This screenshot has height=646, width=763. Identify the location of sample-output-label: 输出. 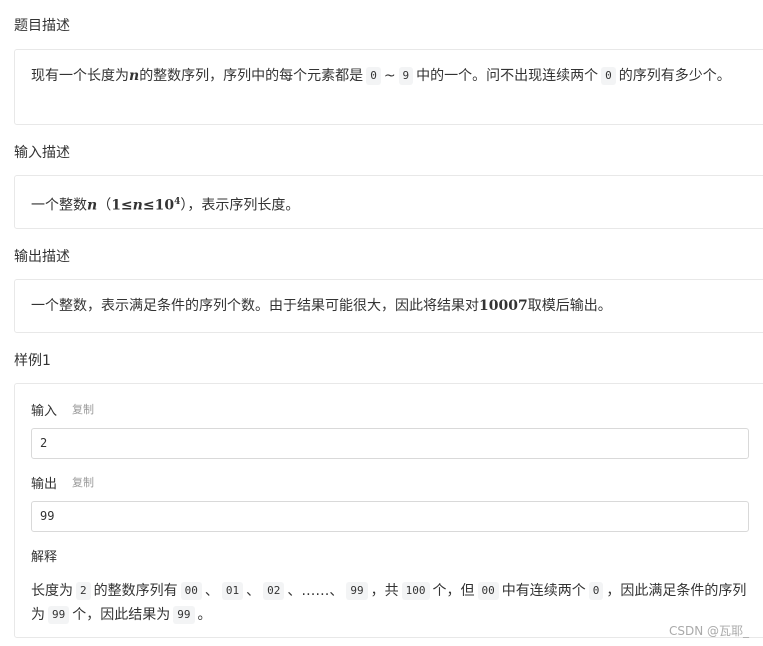
(44, 484).